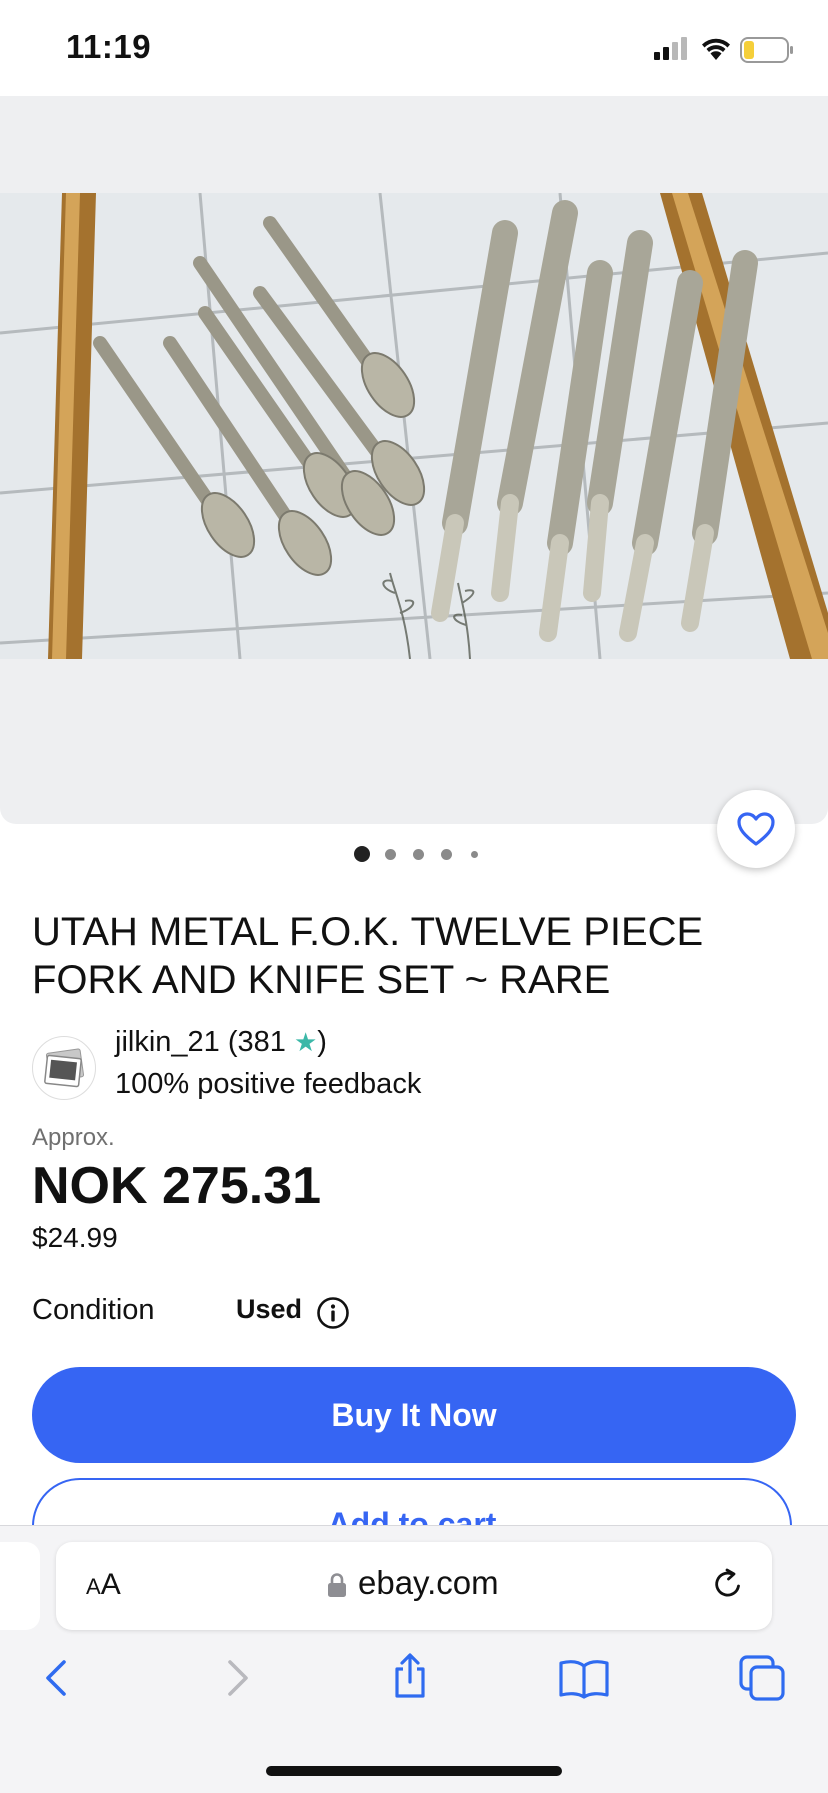  What do you see at coordinates (716, 49) in the screenshot?
I see `wifi-icon` at bounding box center [716, 49].